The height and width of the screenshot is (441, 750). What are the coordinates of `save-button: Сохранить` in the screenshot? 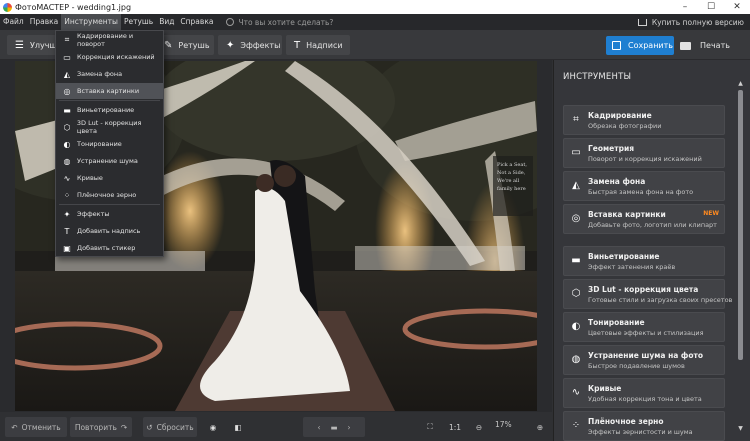 It's located at (640, 45).